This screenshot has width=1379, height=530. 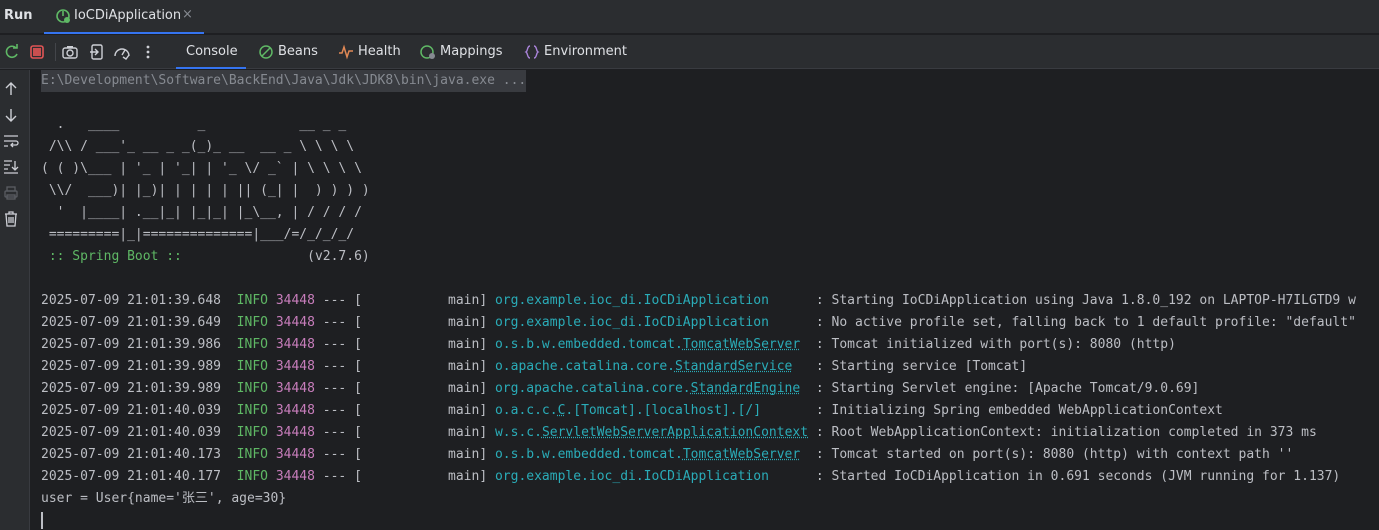 What do you see at coordinates (910, 366) in the screenshot?
I see `log-message: : Starting service [Tomcat]` at bounding box center [910, 366].